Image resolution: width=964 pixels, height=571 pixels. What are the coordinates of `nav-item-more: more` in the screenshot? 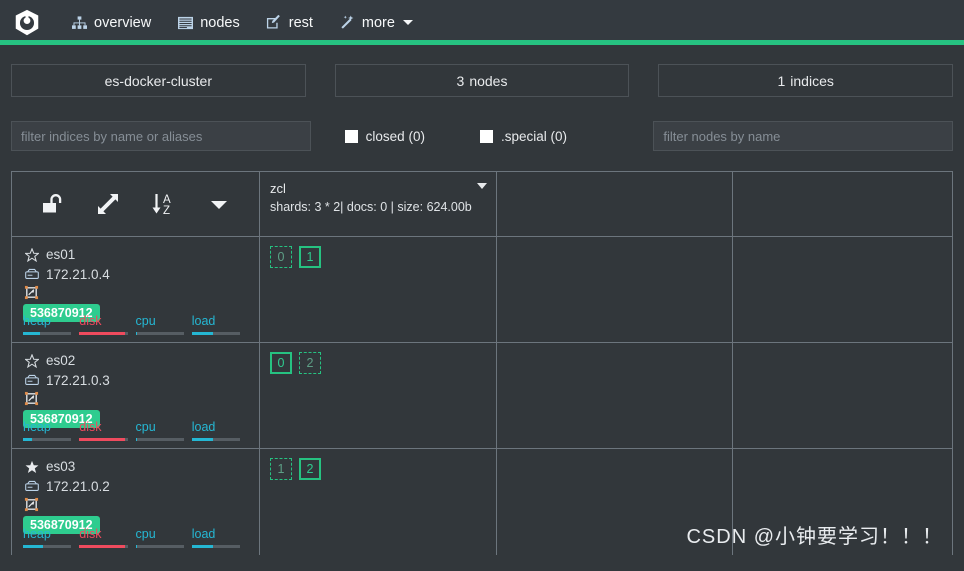 It's located at (376, 23).